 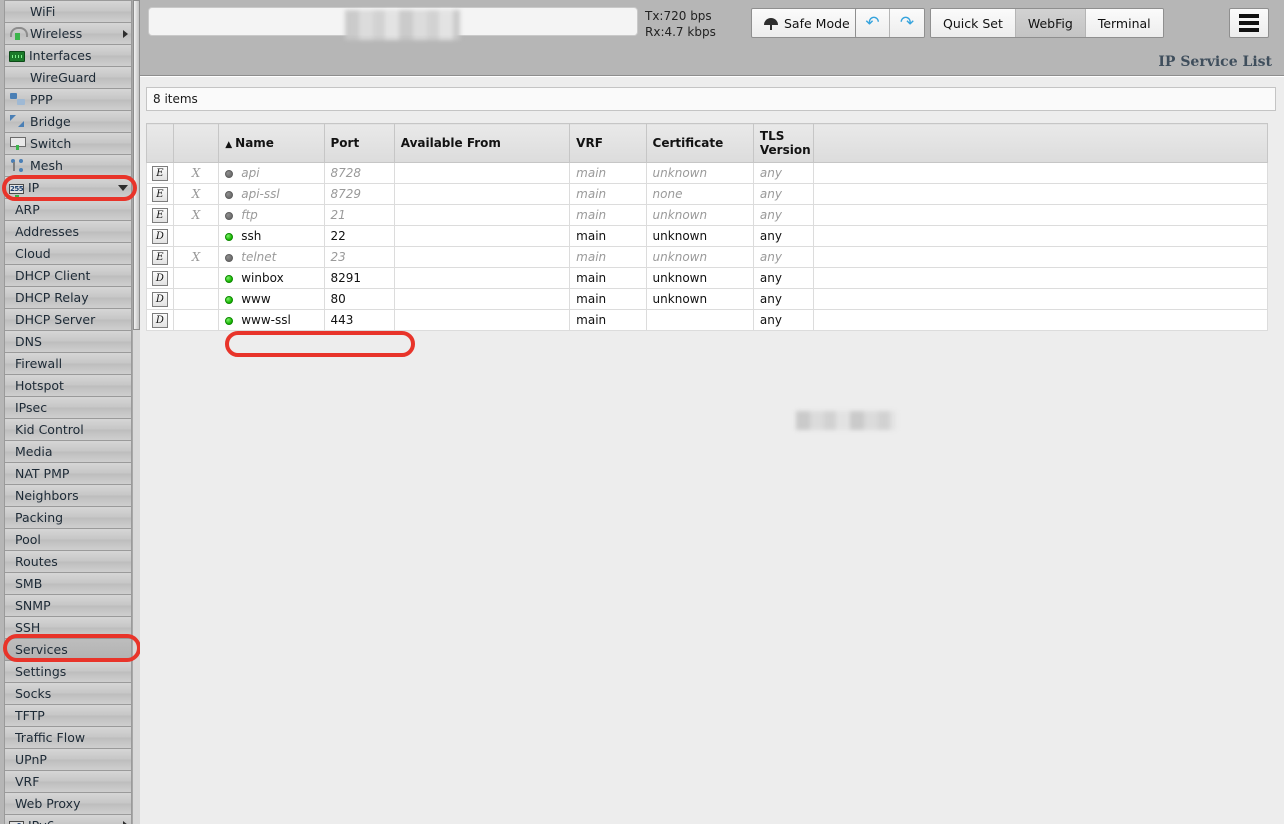 I want to click on sidebar-item-wireless: Wireless, so click(x=68, y=33).